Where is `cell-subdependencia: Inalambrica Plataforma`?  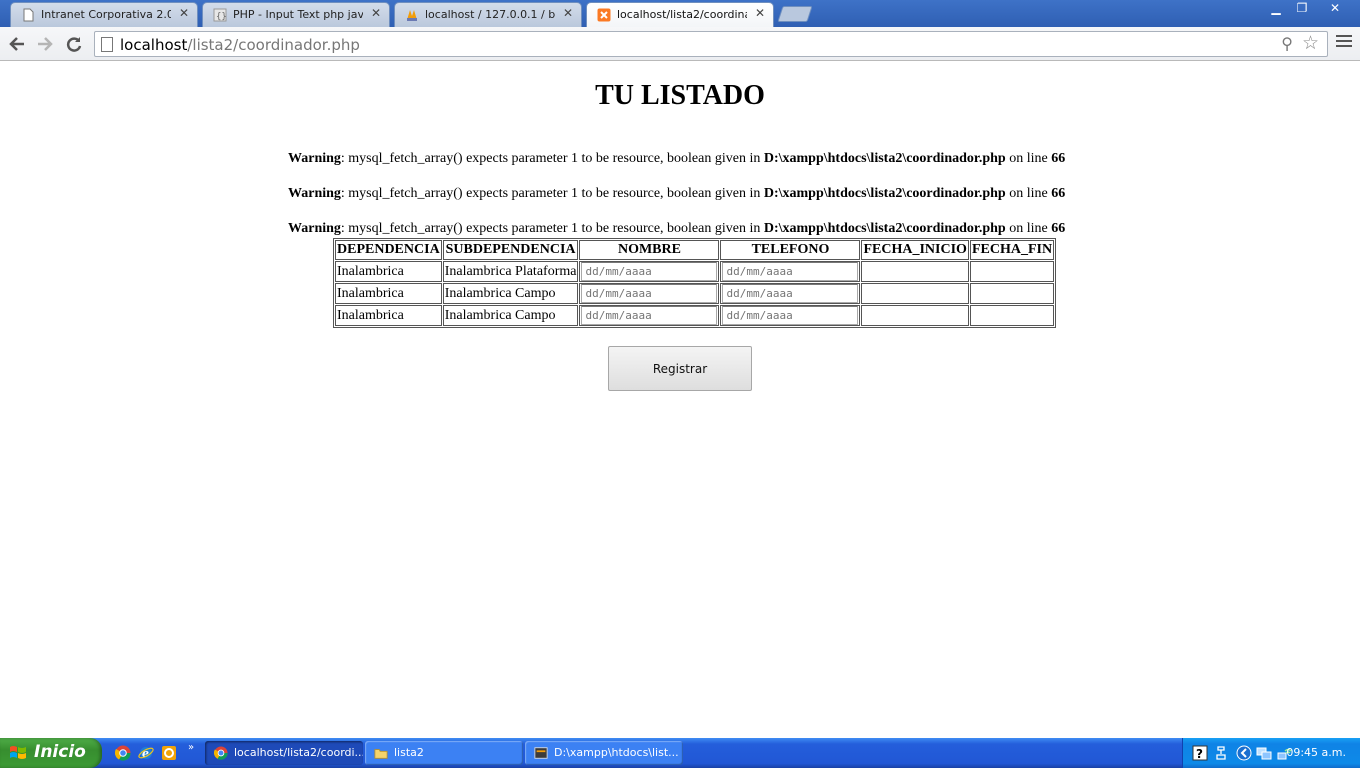
cell-subdependencia: Inalambrica Plataforma is located at coordinates (510, 271).